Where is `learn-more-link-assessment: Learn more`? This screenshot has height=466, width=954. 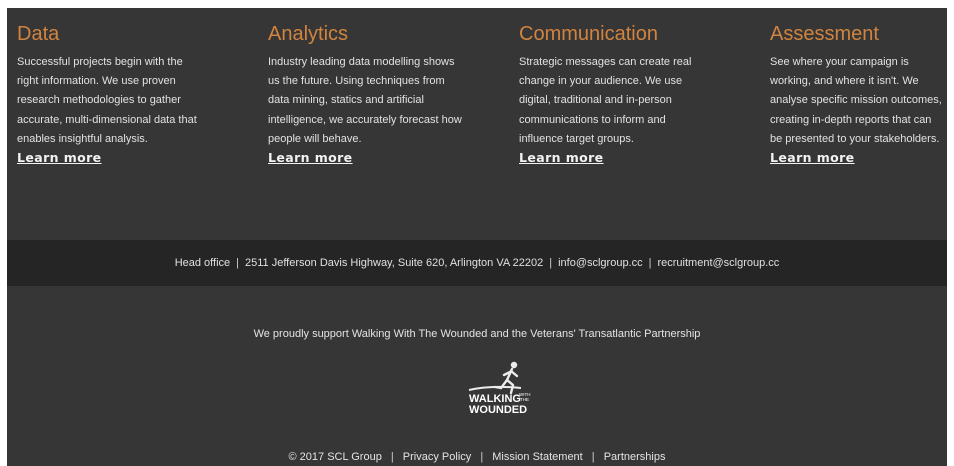 learn-more-link-assessment: Learn more is located at coordinates (812, 157).